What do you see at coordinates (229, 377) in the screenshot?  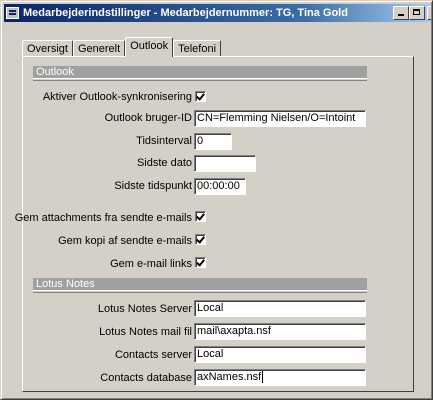 I see `contacts-db-value: axNames.nsf` at bounding box center [229, 377].